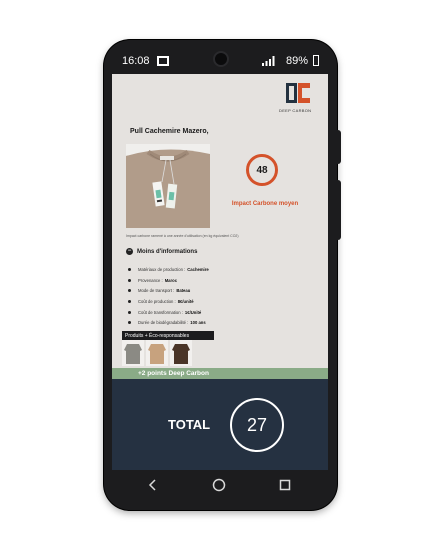 The image size is (446, 560). What do you see at coordinates (297, 61) in the screenshot?
I see `battery-percent: 89%` at bounding box center [297, 61].